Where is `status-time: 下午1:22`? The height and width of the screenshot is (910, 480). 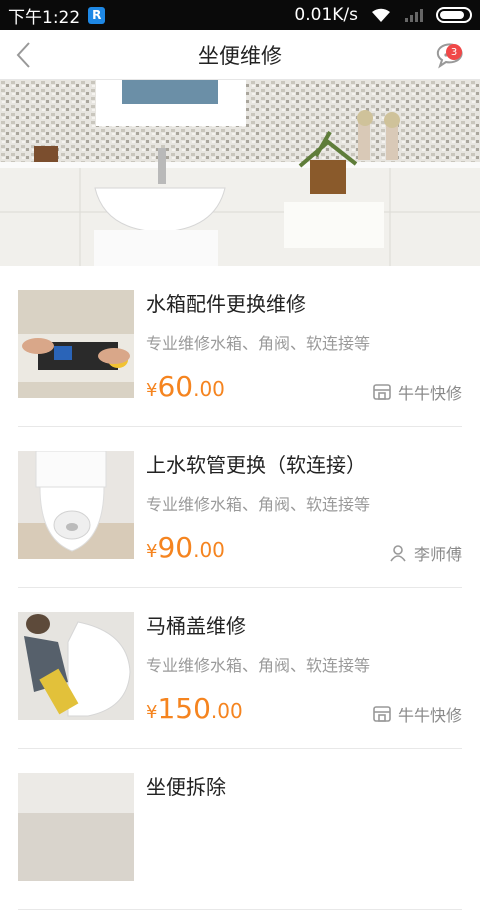 status-time: 下午1:22 is located at coordinates (44, 17).